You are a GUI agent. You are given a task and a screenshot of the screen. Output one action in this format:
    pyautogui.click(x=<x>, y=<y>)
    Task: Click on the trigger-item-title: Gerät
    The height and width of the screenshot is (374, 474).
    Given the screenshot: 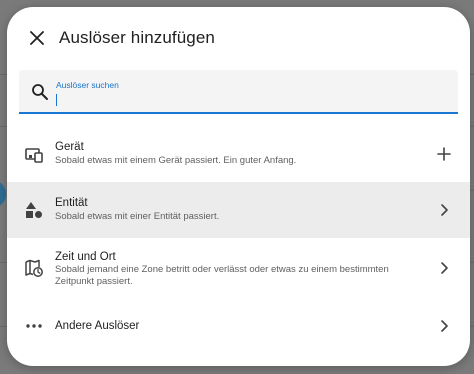 What is the action you would take?
    pyautogui.click(x=69, y=147)
    